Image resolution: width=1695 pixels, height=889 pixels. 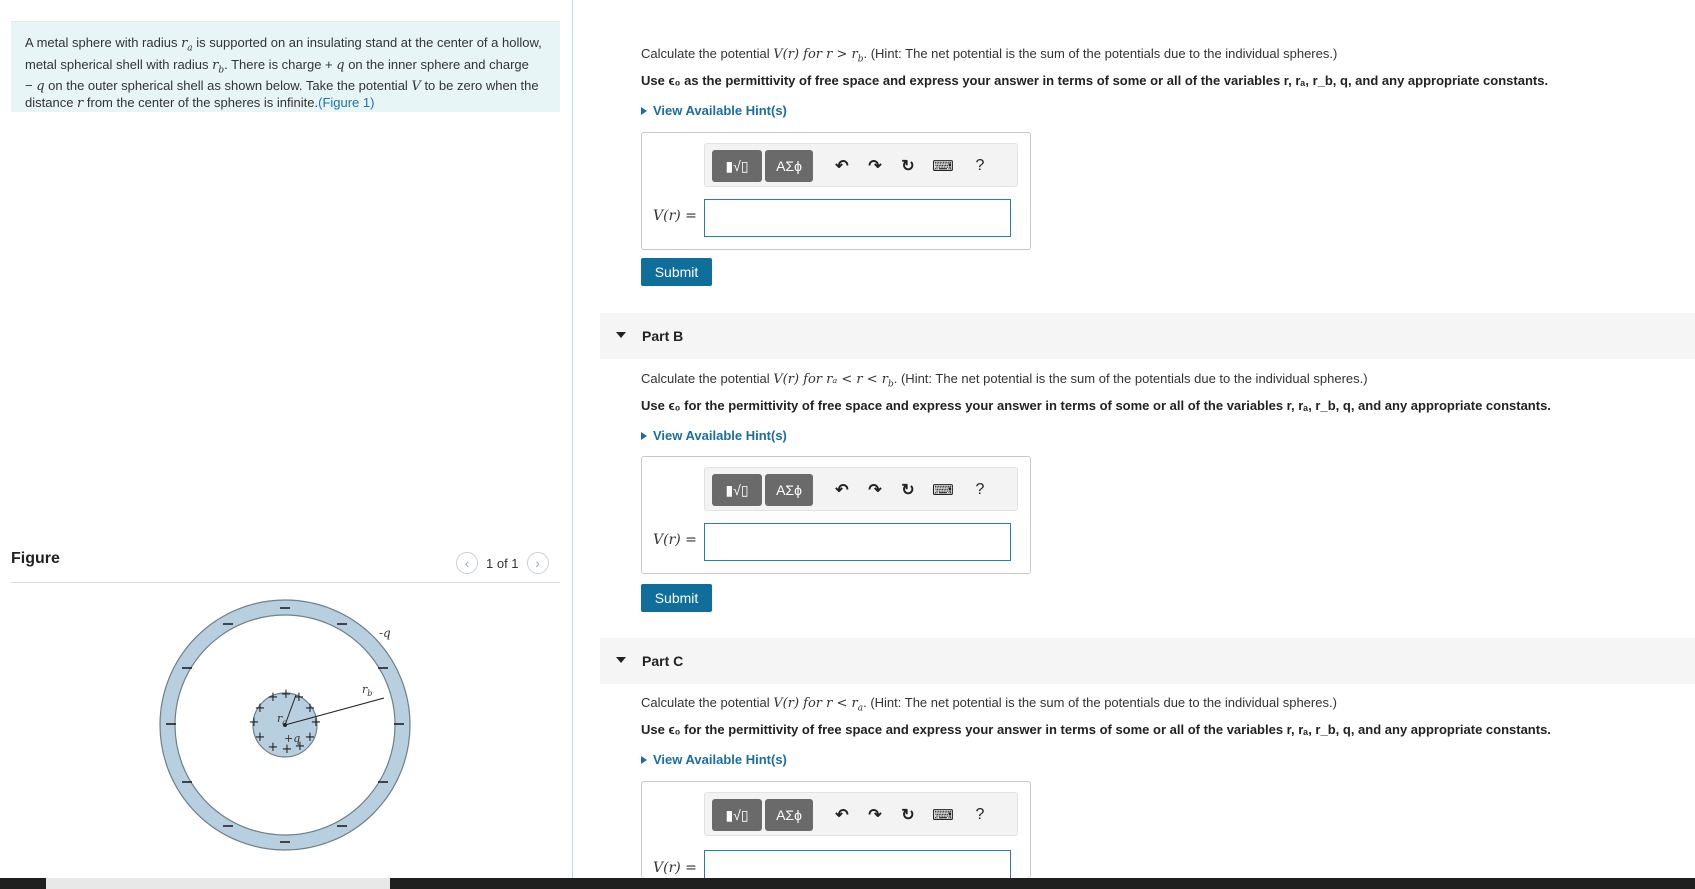 I want to click on math-cond: for r > r, so click(x=828, y=54).